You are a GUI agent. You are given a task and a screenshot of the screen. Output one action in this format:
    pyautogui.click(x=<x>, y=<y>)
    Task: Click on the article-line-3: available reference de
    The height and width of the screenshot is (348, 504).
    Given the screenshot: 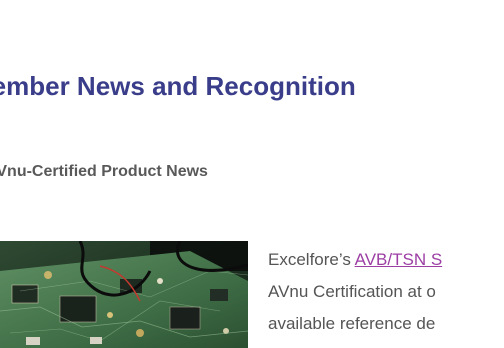 What is the action you would take?
    pyautogui.click(x=352, y=323)
    